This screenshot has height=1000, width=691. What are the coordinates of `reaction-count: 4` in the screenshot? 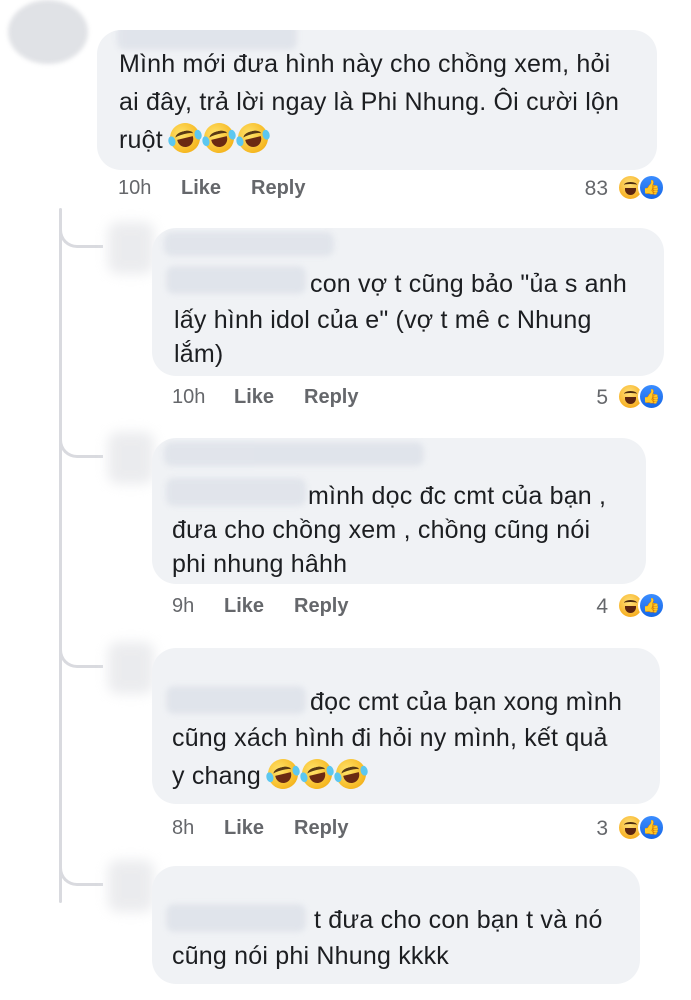 It's located at (588, 607).